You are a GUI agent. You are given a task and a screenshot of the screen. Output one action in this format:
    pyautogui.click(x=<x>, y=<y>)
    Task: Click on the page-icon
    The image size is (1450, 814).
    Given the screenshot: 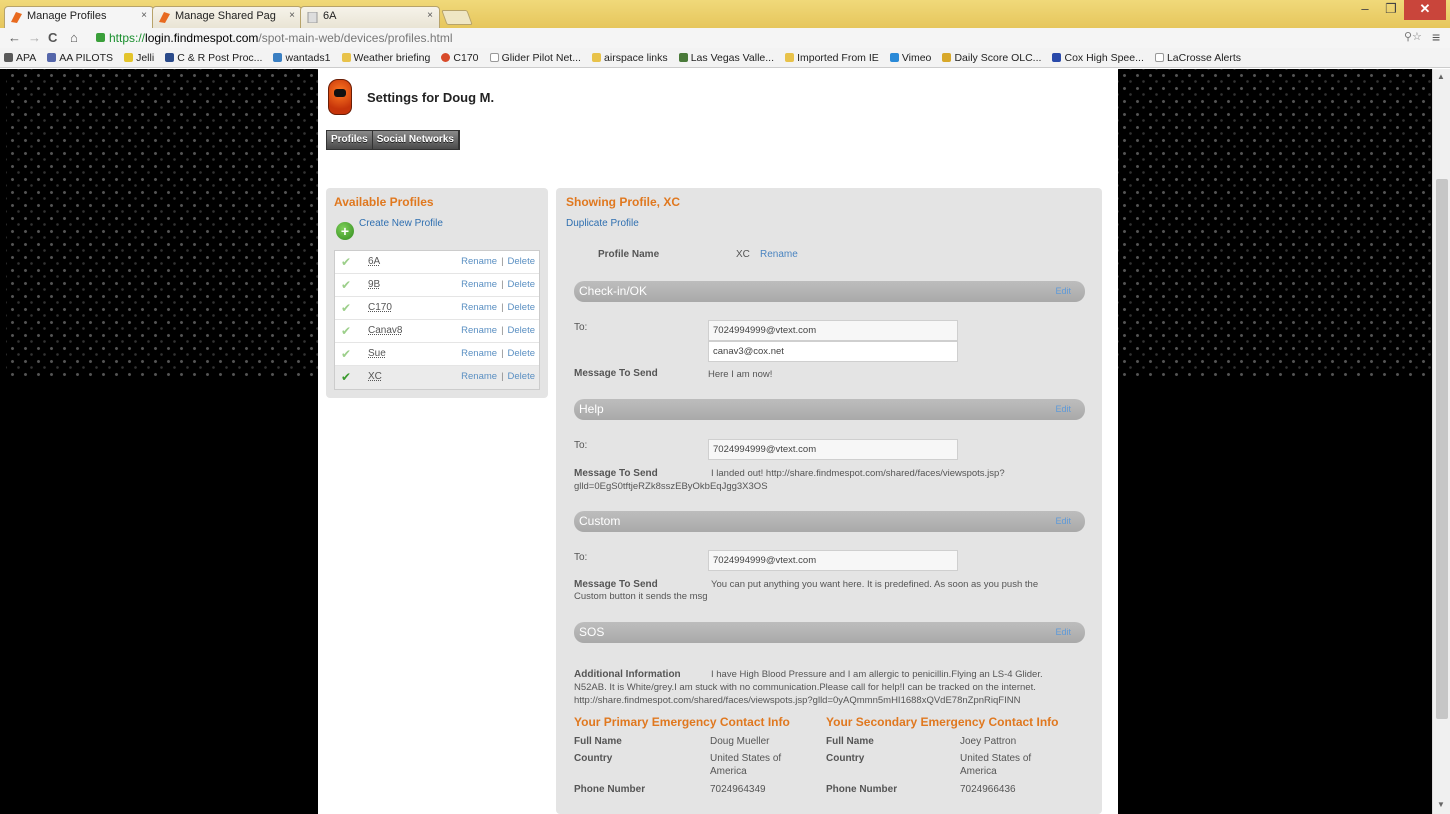 What is the action you would take?
    pyautogui.click(x=1159, y=57)
    